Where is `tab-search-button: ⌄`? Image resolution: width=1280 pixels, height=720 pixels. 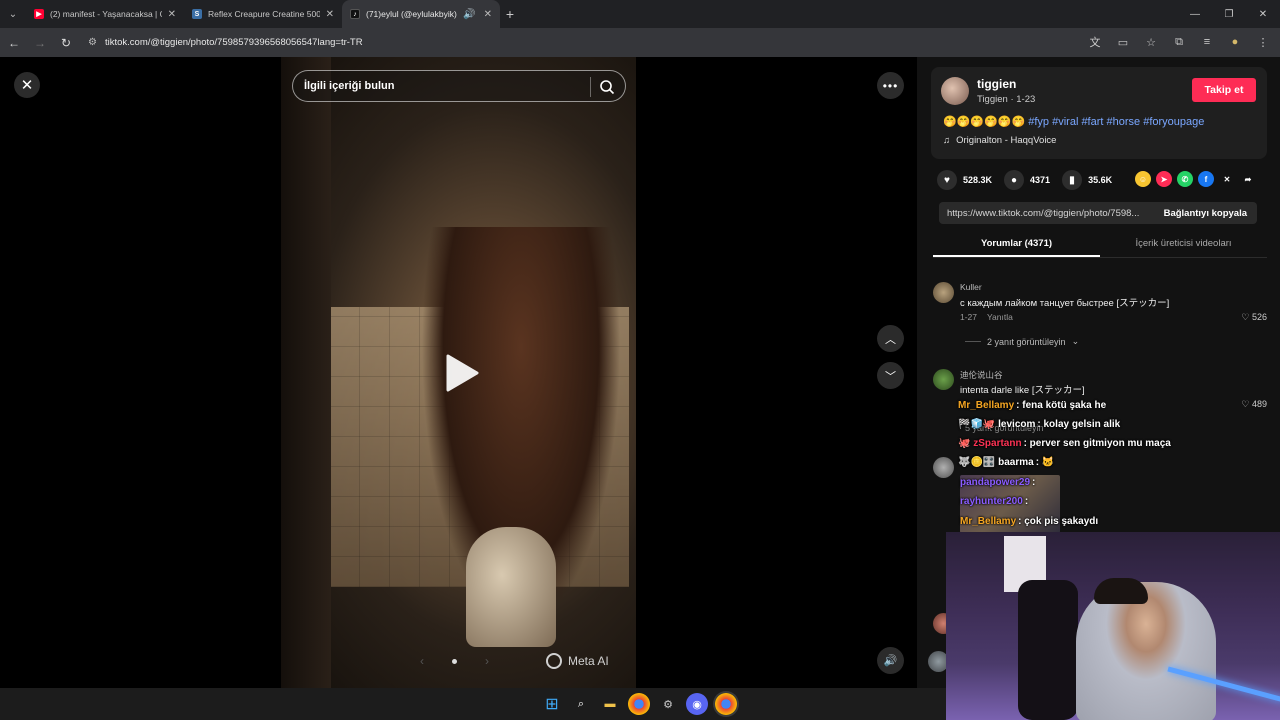 tab-search-button: ⌄ is located at coordinates (13, 14).